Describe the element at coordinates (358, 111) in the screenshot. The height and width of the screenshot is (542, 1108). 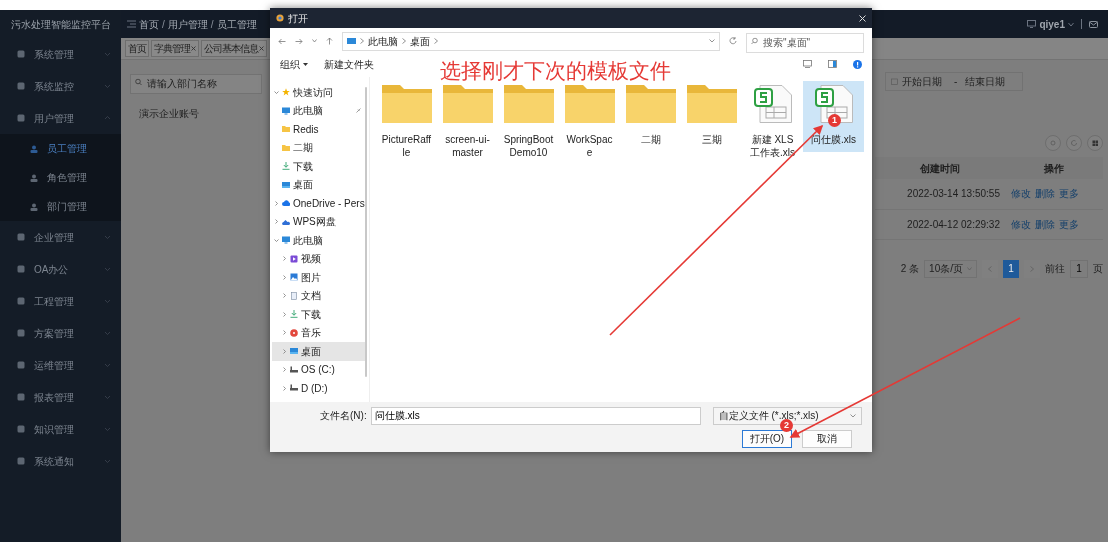
I see `pin-icon` at that location.